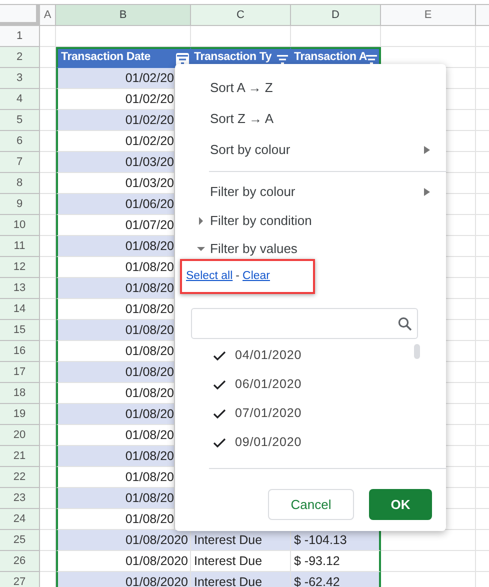 This screenshot has height=587, width=489. I want to click on clear-link: Clear, so click(256, 277).